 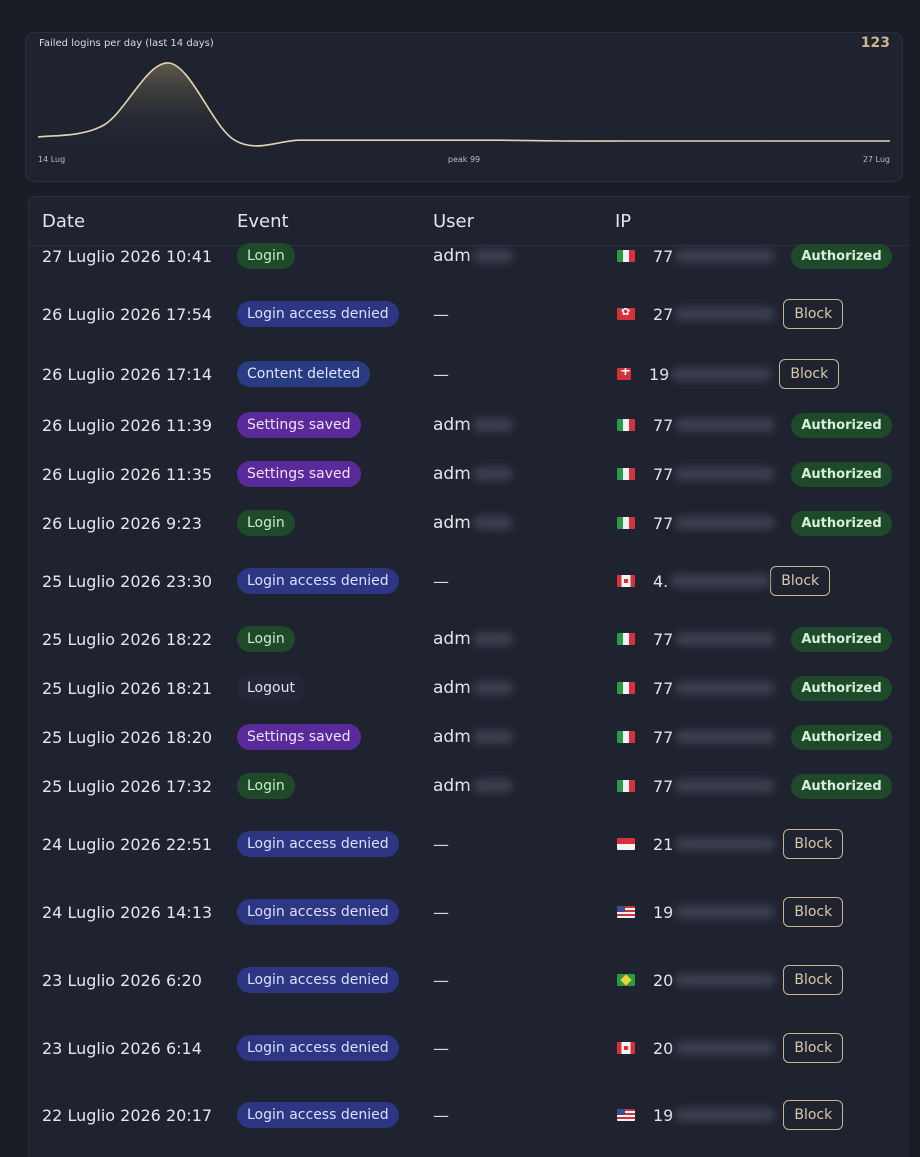 I want to click on event-badge: Login, so click(x=266, y=256).